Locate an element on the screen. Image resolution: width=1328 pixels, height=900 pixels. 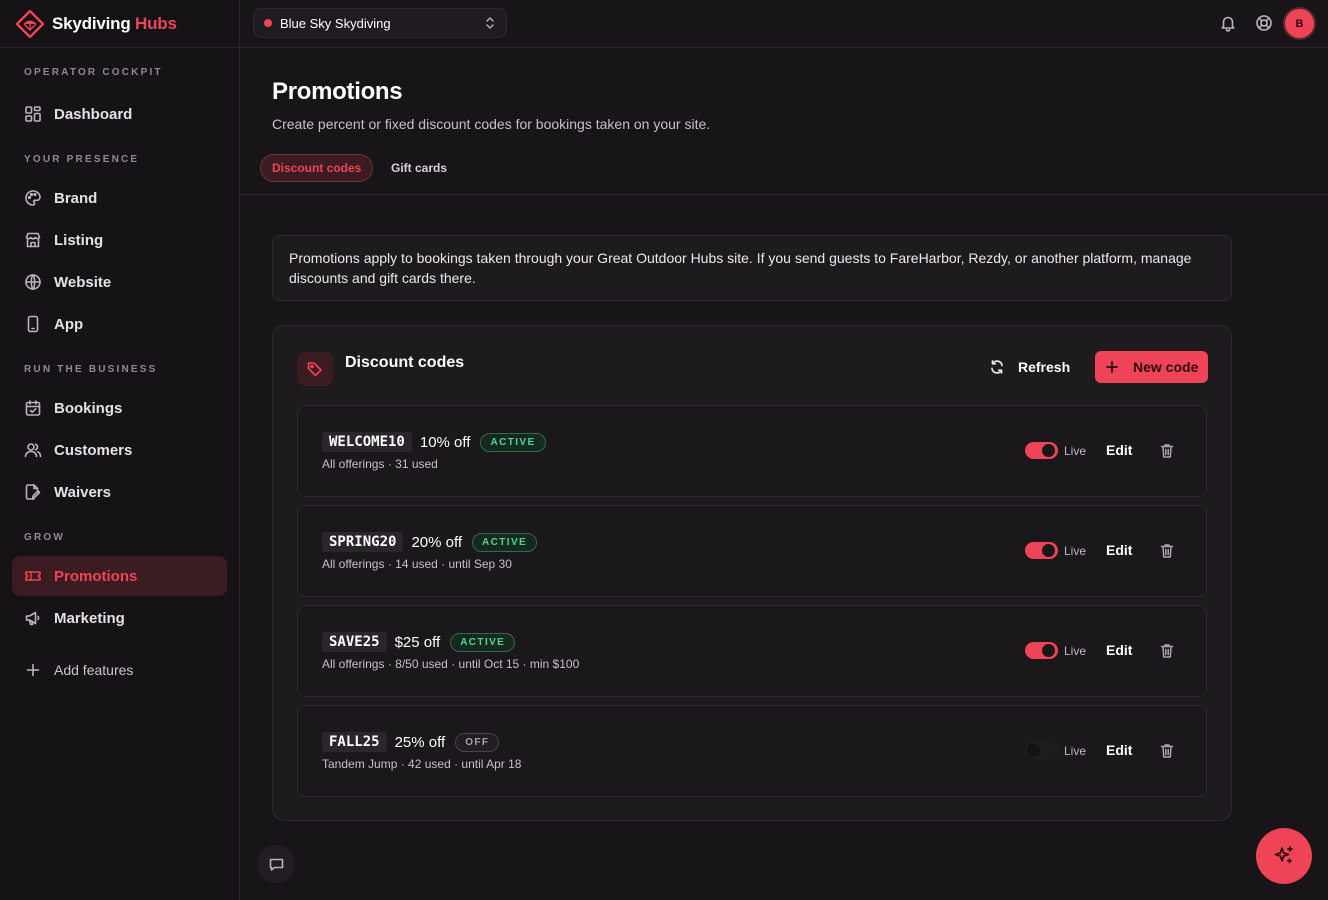
brand: Skydiving Hubs is located at coordinates (119, 24).